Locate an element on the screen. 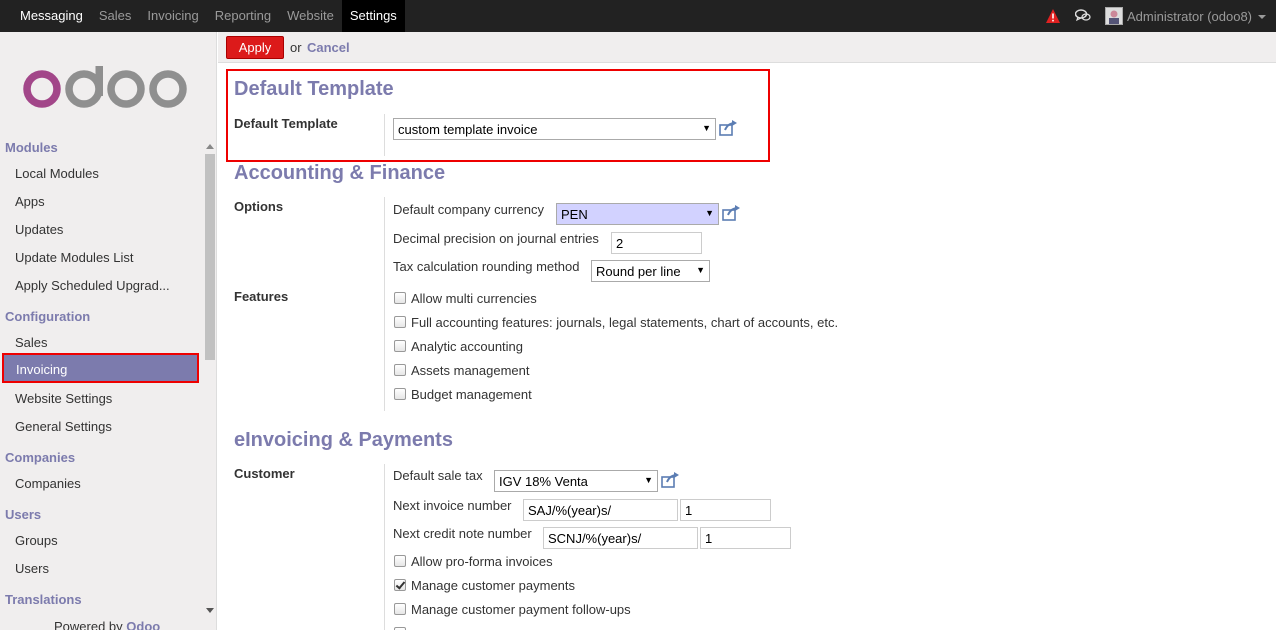 The image size is (1276, 630). avatar-icon is located at coordinates (1114, 17).